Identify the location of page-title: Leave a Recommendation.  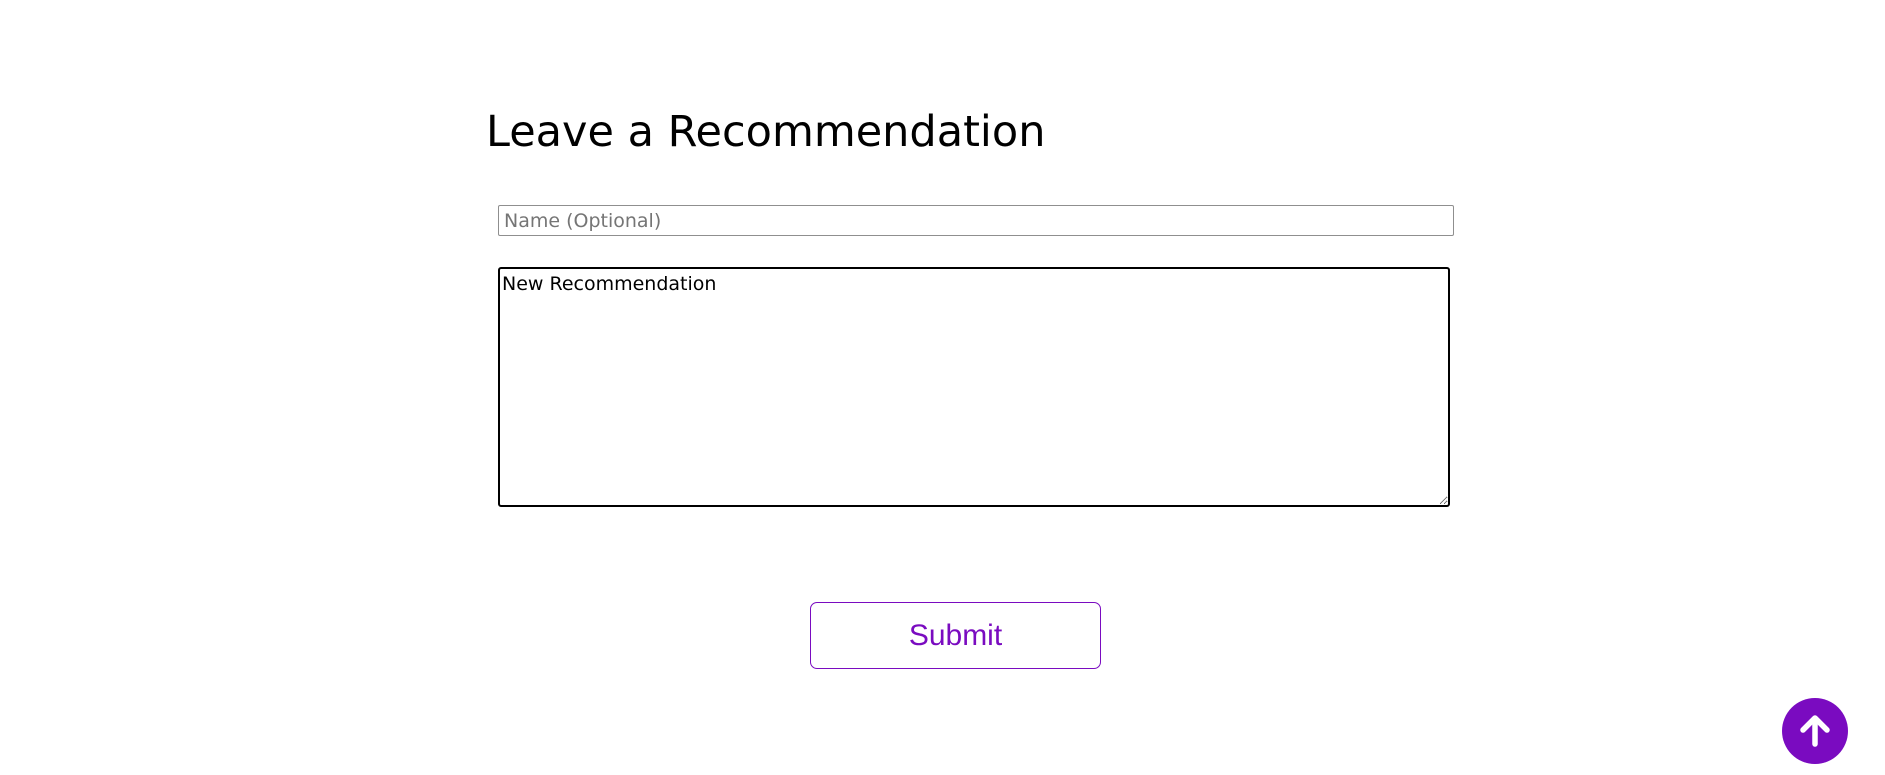
(766, 132).